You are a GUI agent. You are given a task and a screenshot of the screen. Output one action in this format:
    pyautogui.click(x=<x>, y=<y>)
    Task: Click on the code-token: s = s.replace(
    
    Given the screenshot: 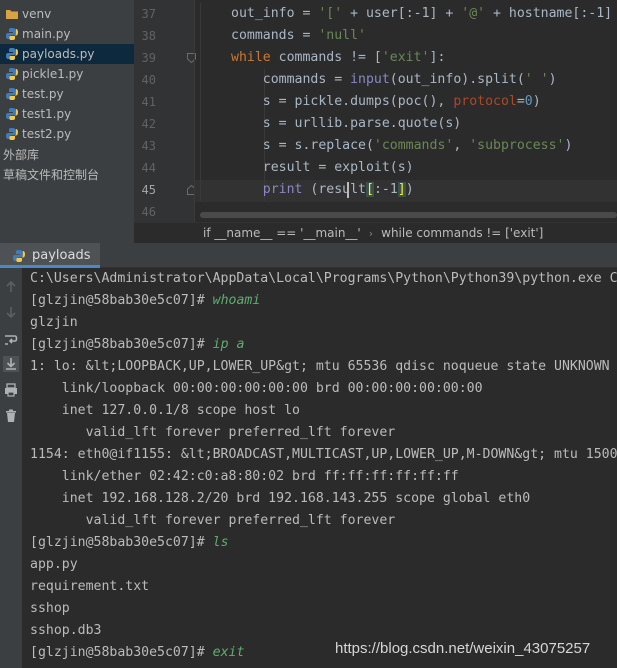 What is the action you would take?
    pyautogui.click(x=302, y=145)
    